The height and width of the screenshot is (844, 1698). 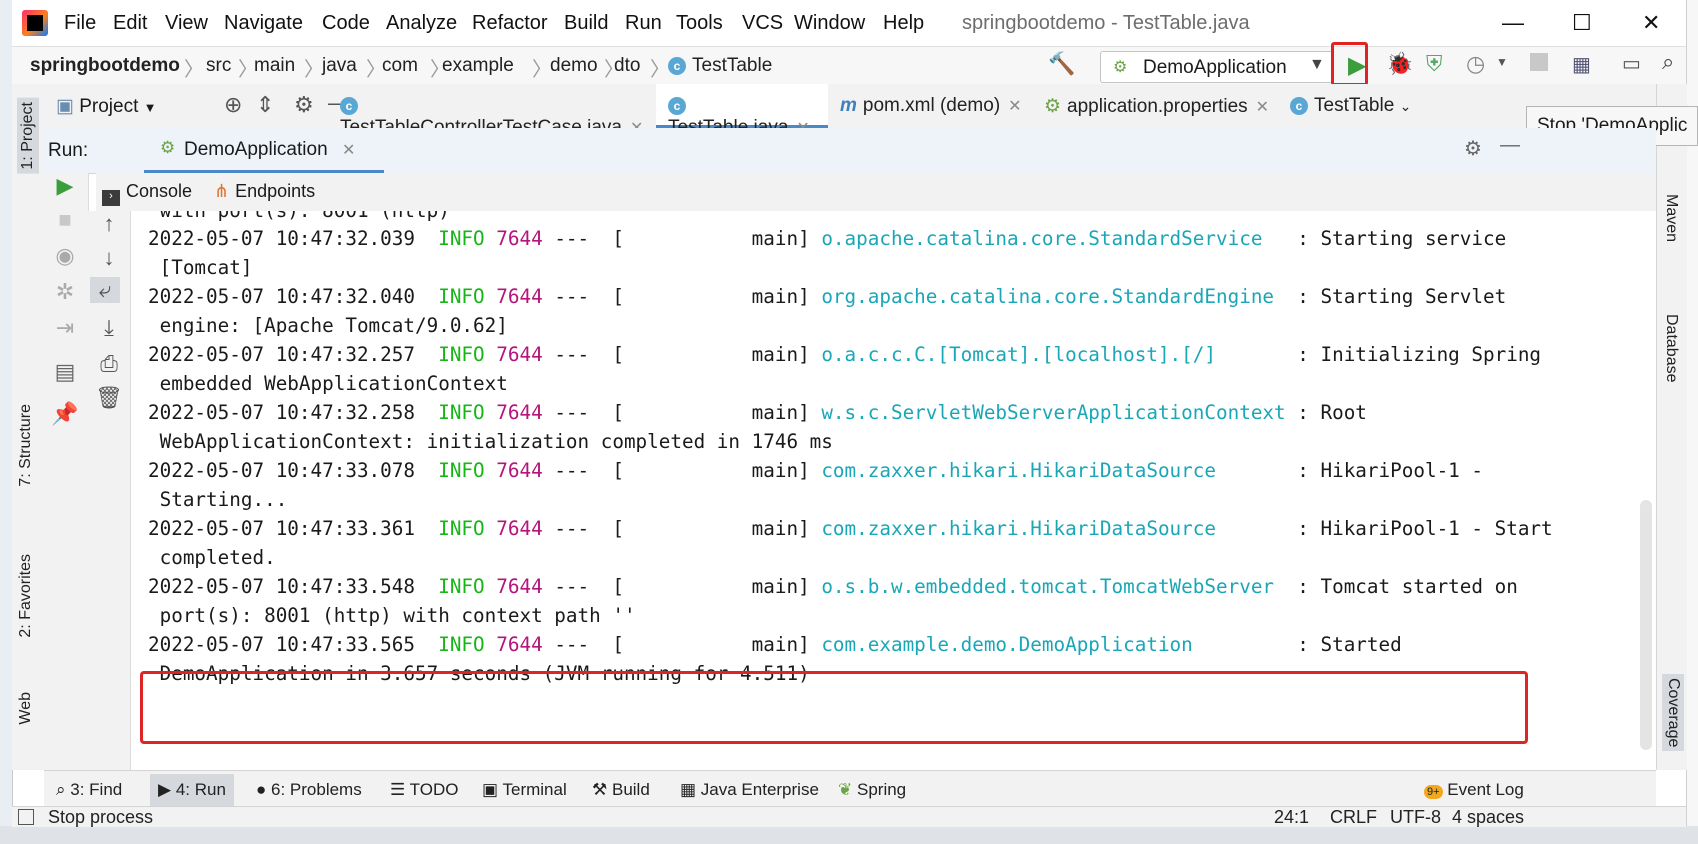 I want to click on project-tool-button: 1: Project, so click(x=28, y=136).